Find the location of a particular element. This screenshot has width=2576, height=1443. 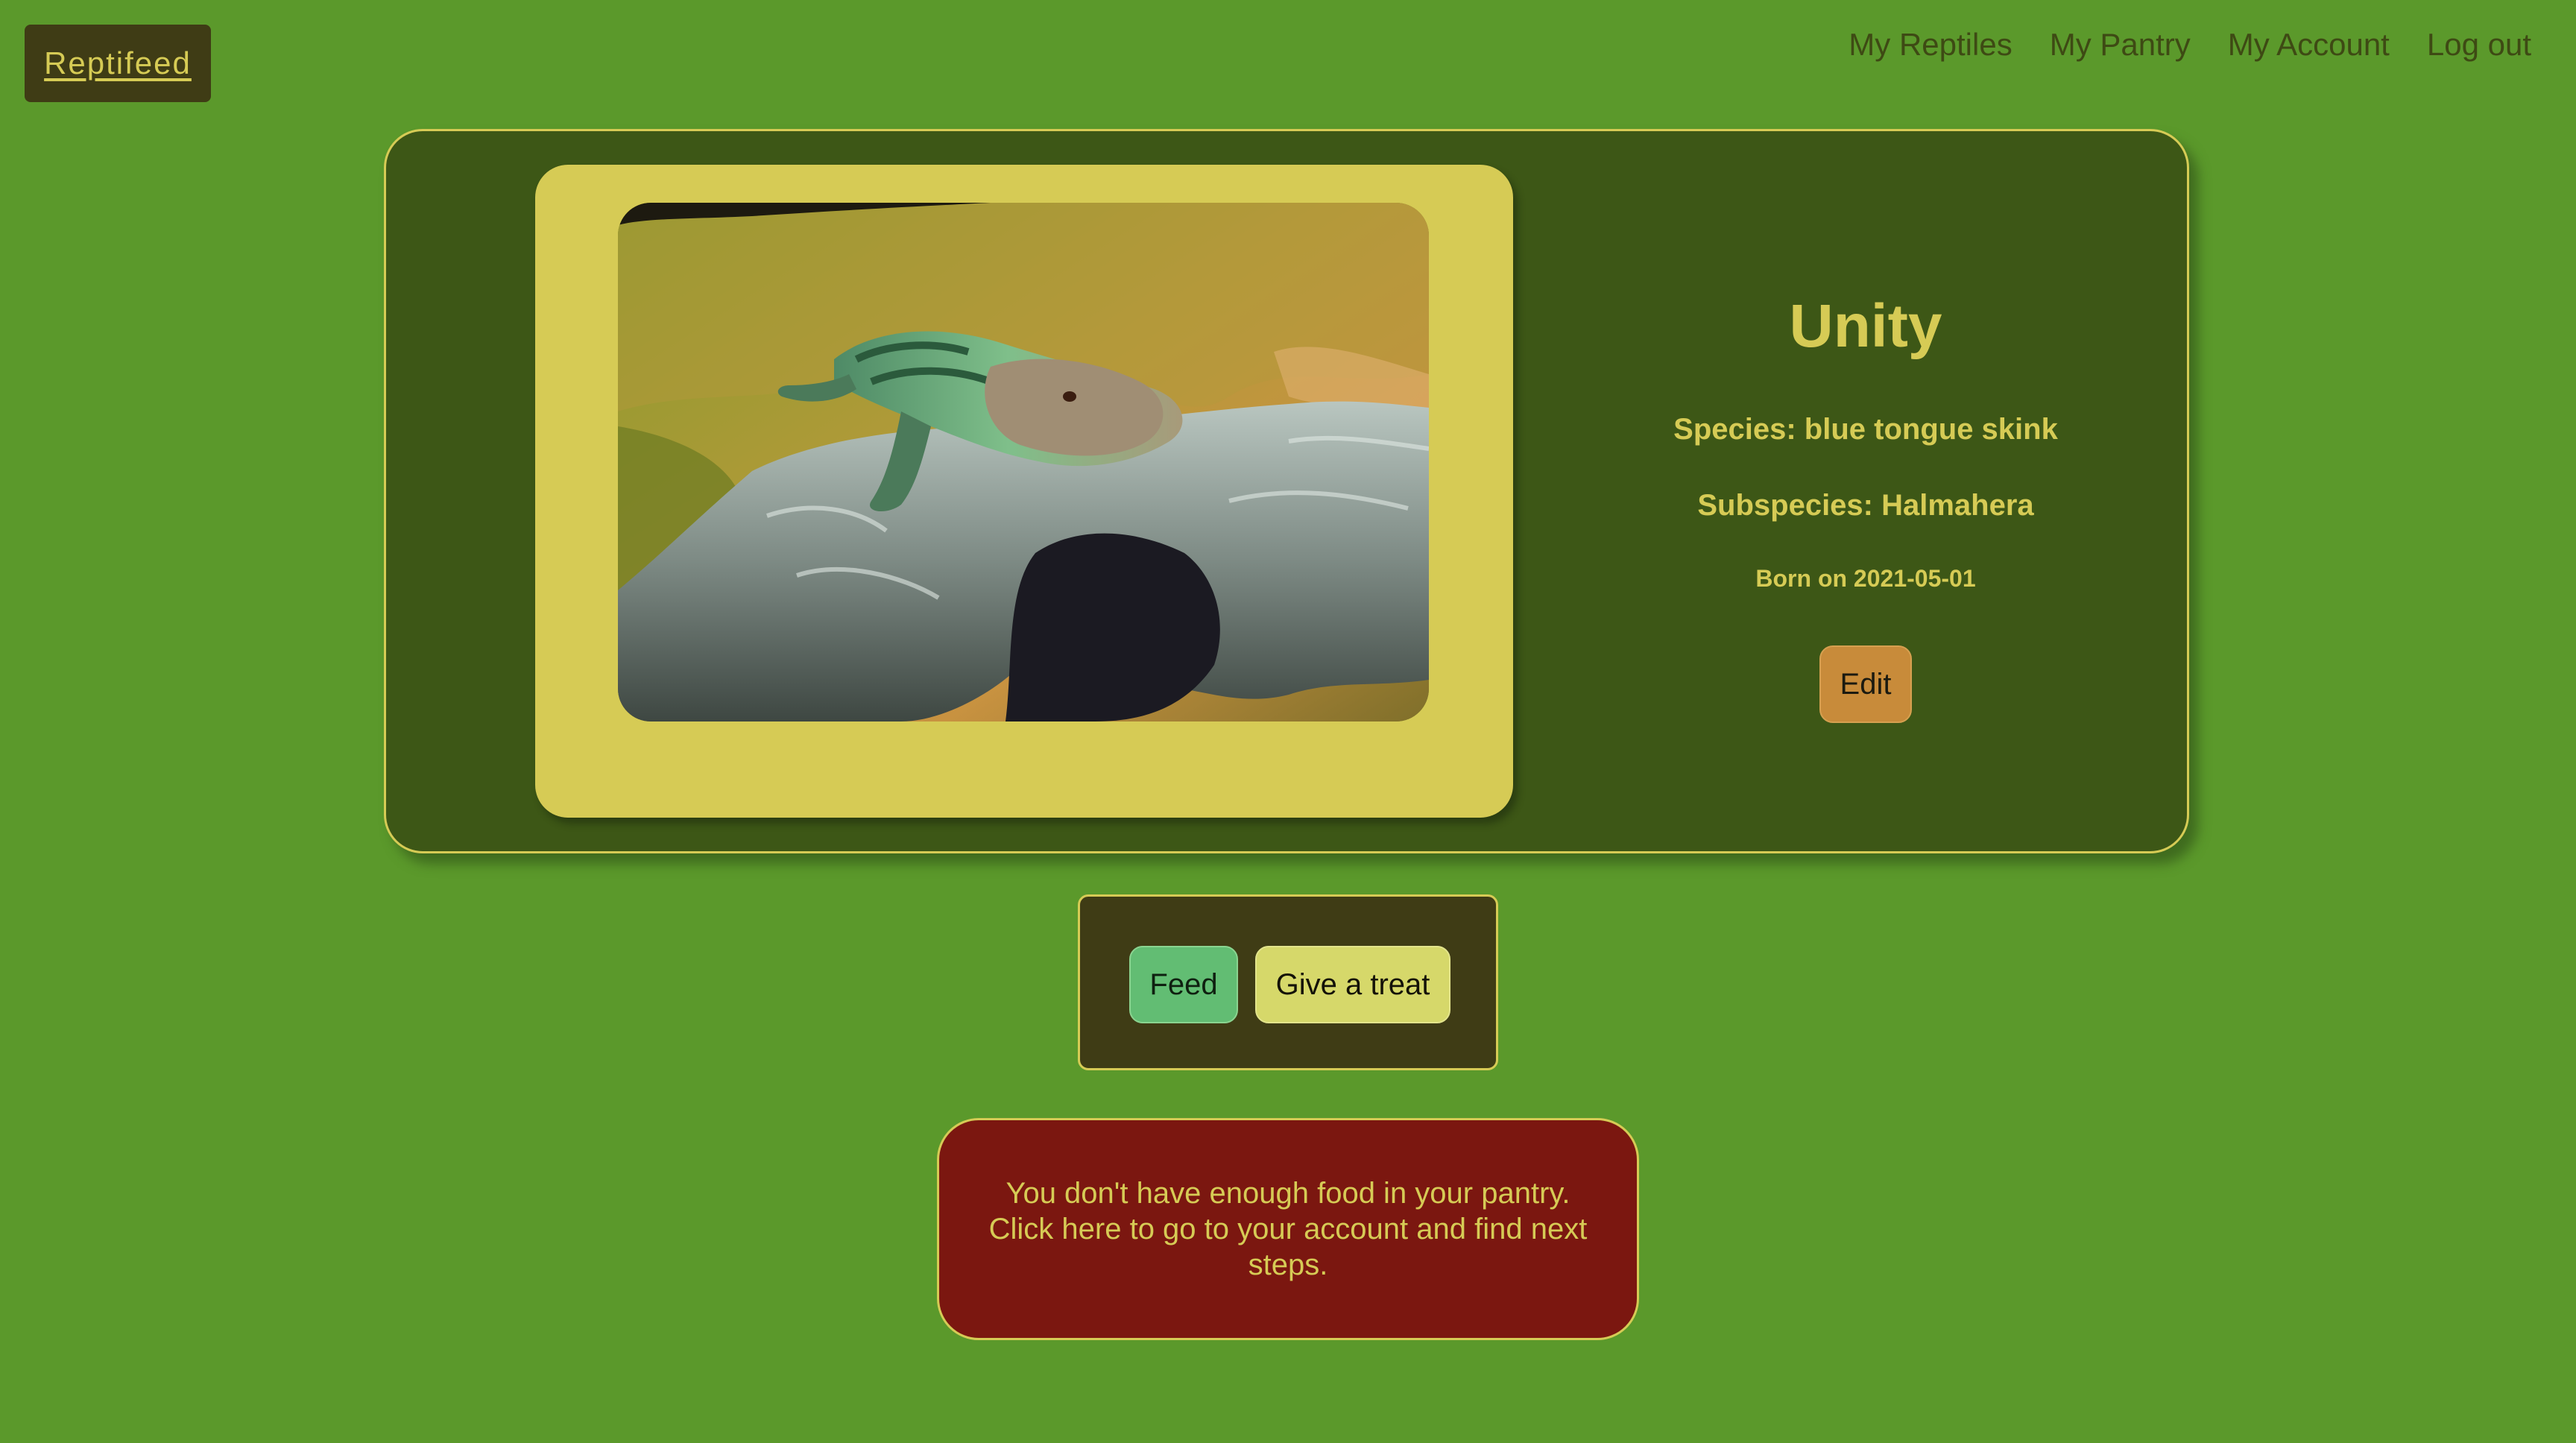

nav-log-out: Log out is located at coordinates (2479, 45).